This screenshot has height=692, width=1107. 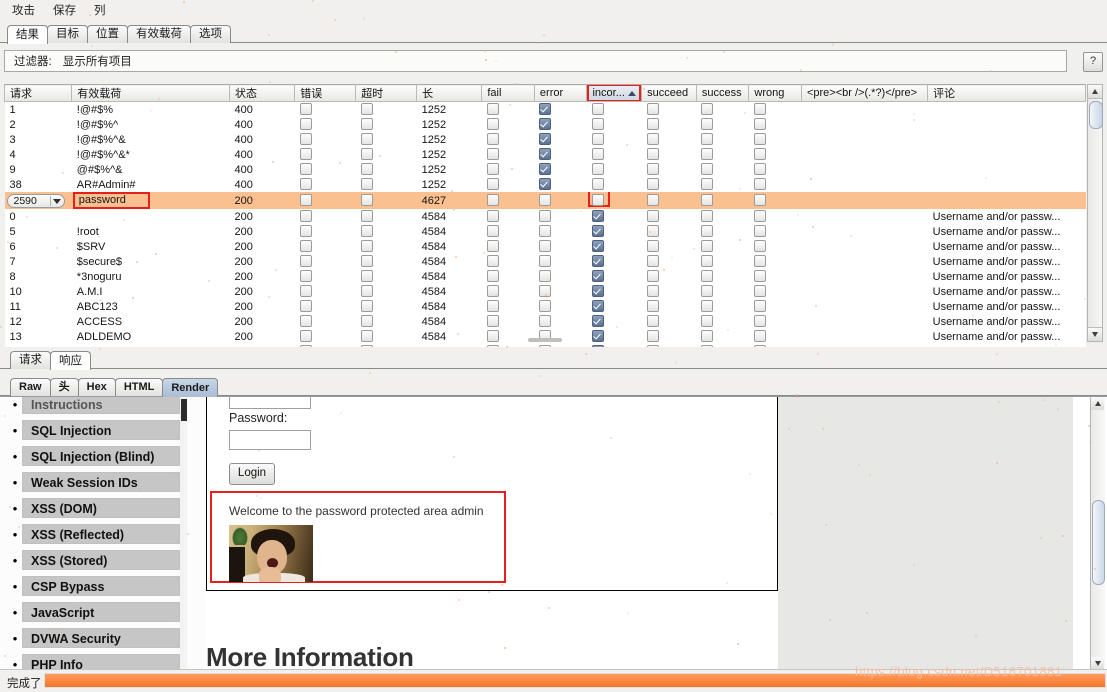 I want to click on tab-results: 结果, so click(x=27, y=34).